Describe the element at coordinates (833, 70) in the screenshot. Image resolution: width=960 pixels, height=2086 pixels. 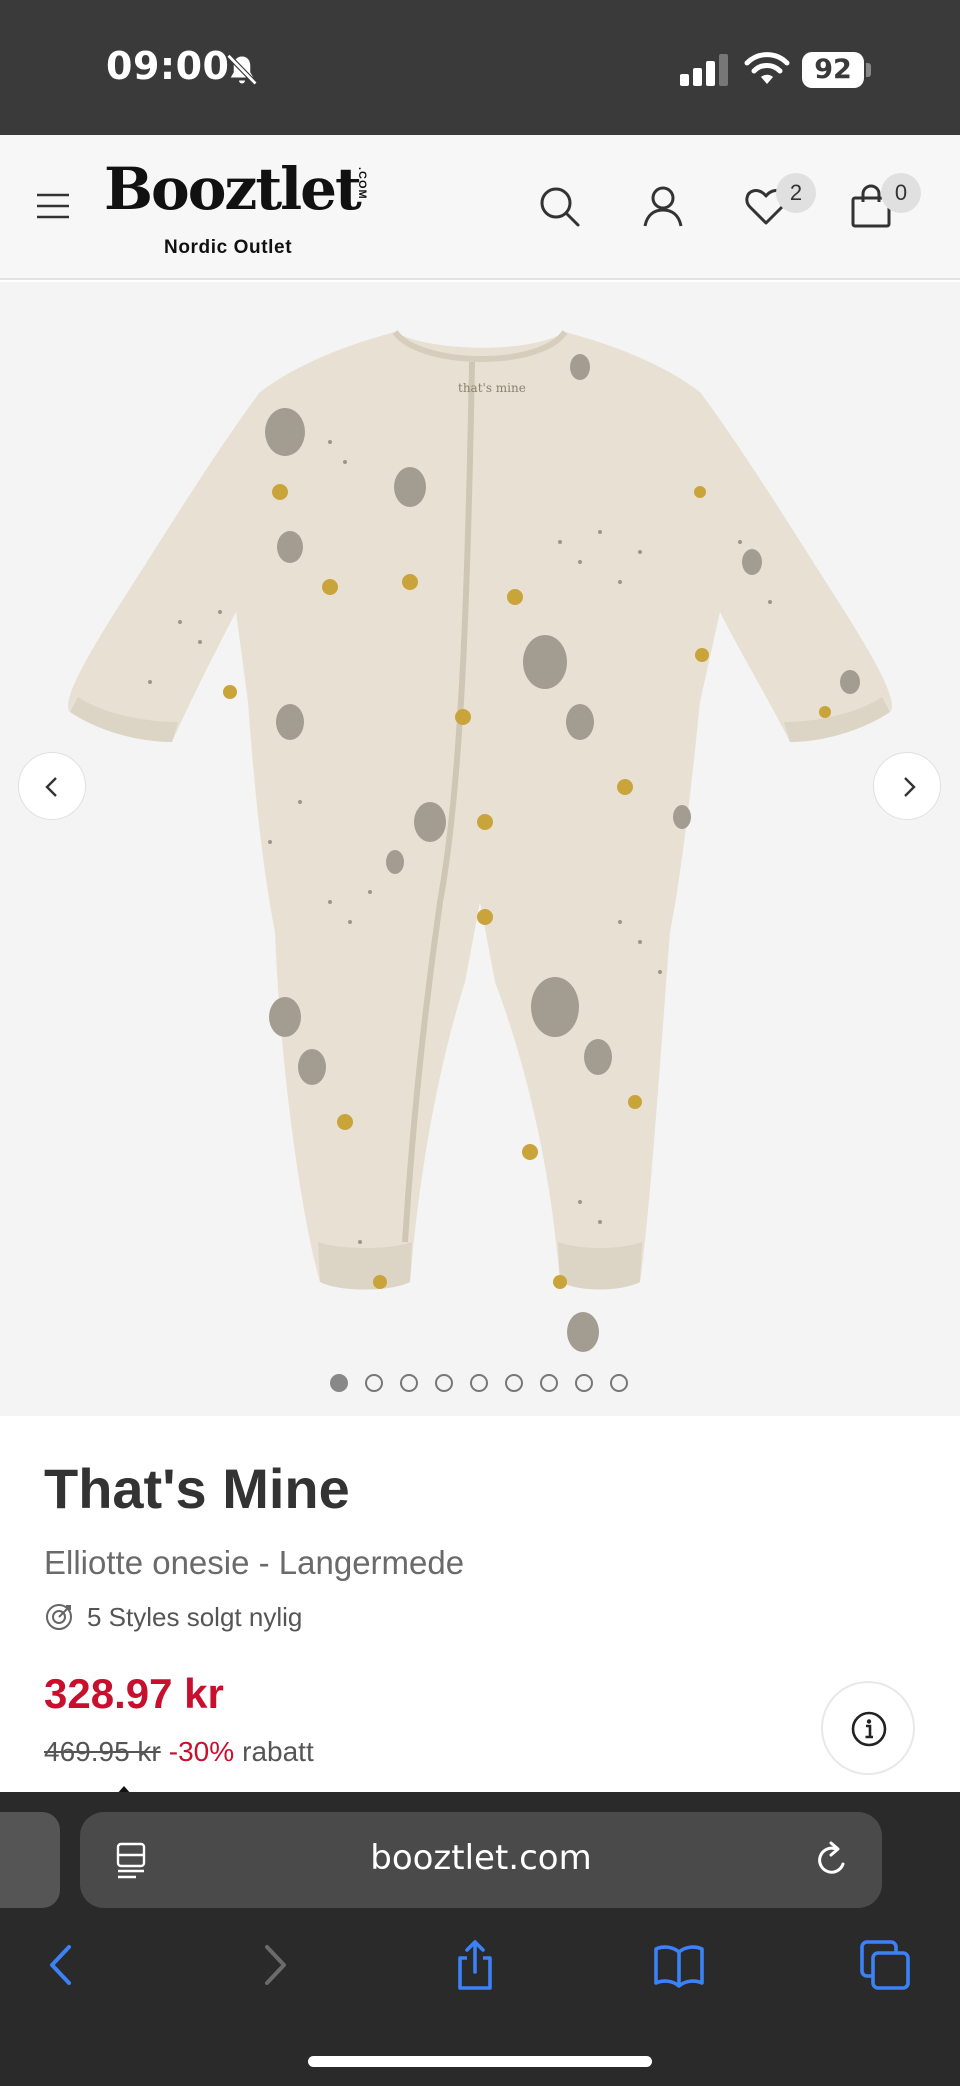
I see `battery-level: 92` at that location.